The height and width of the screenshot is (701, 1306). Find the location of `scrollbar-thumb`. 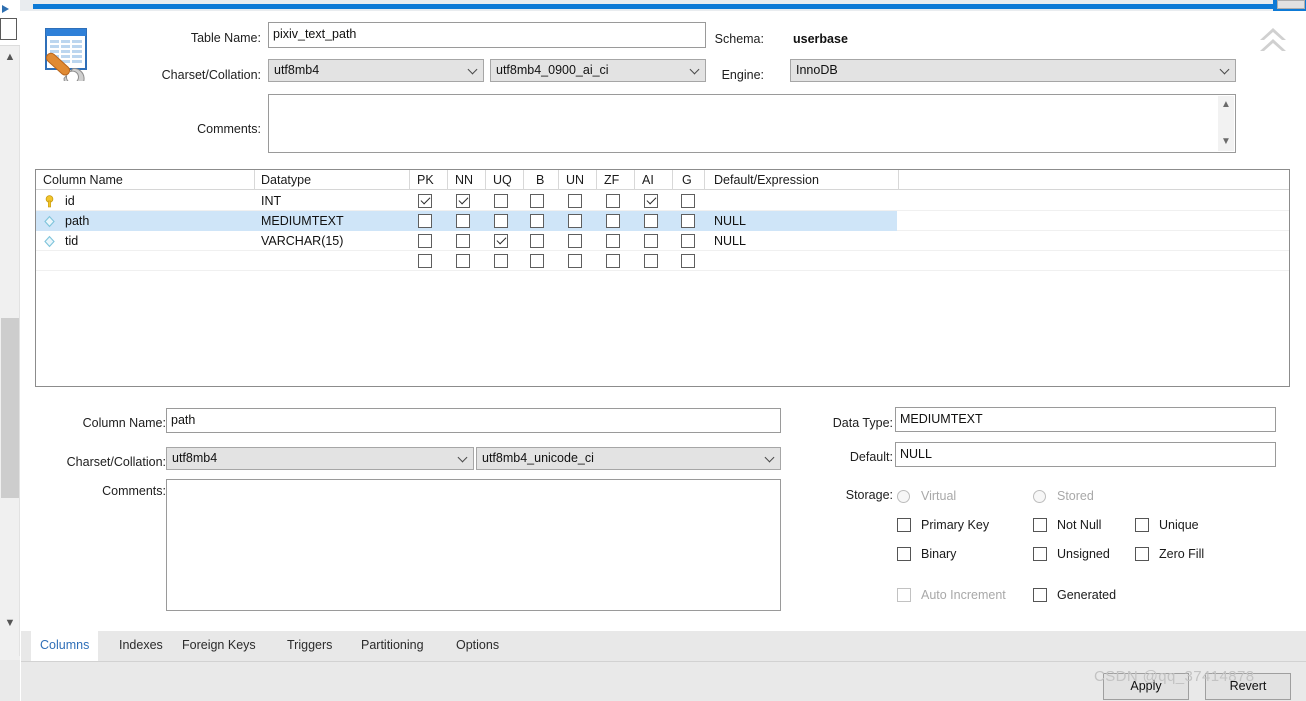

scrollbar-thumb is located at coordinates (10, 408).